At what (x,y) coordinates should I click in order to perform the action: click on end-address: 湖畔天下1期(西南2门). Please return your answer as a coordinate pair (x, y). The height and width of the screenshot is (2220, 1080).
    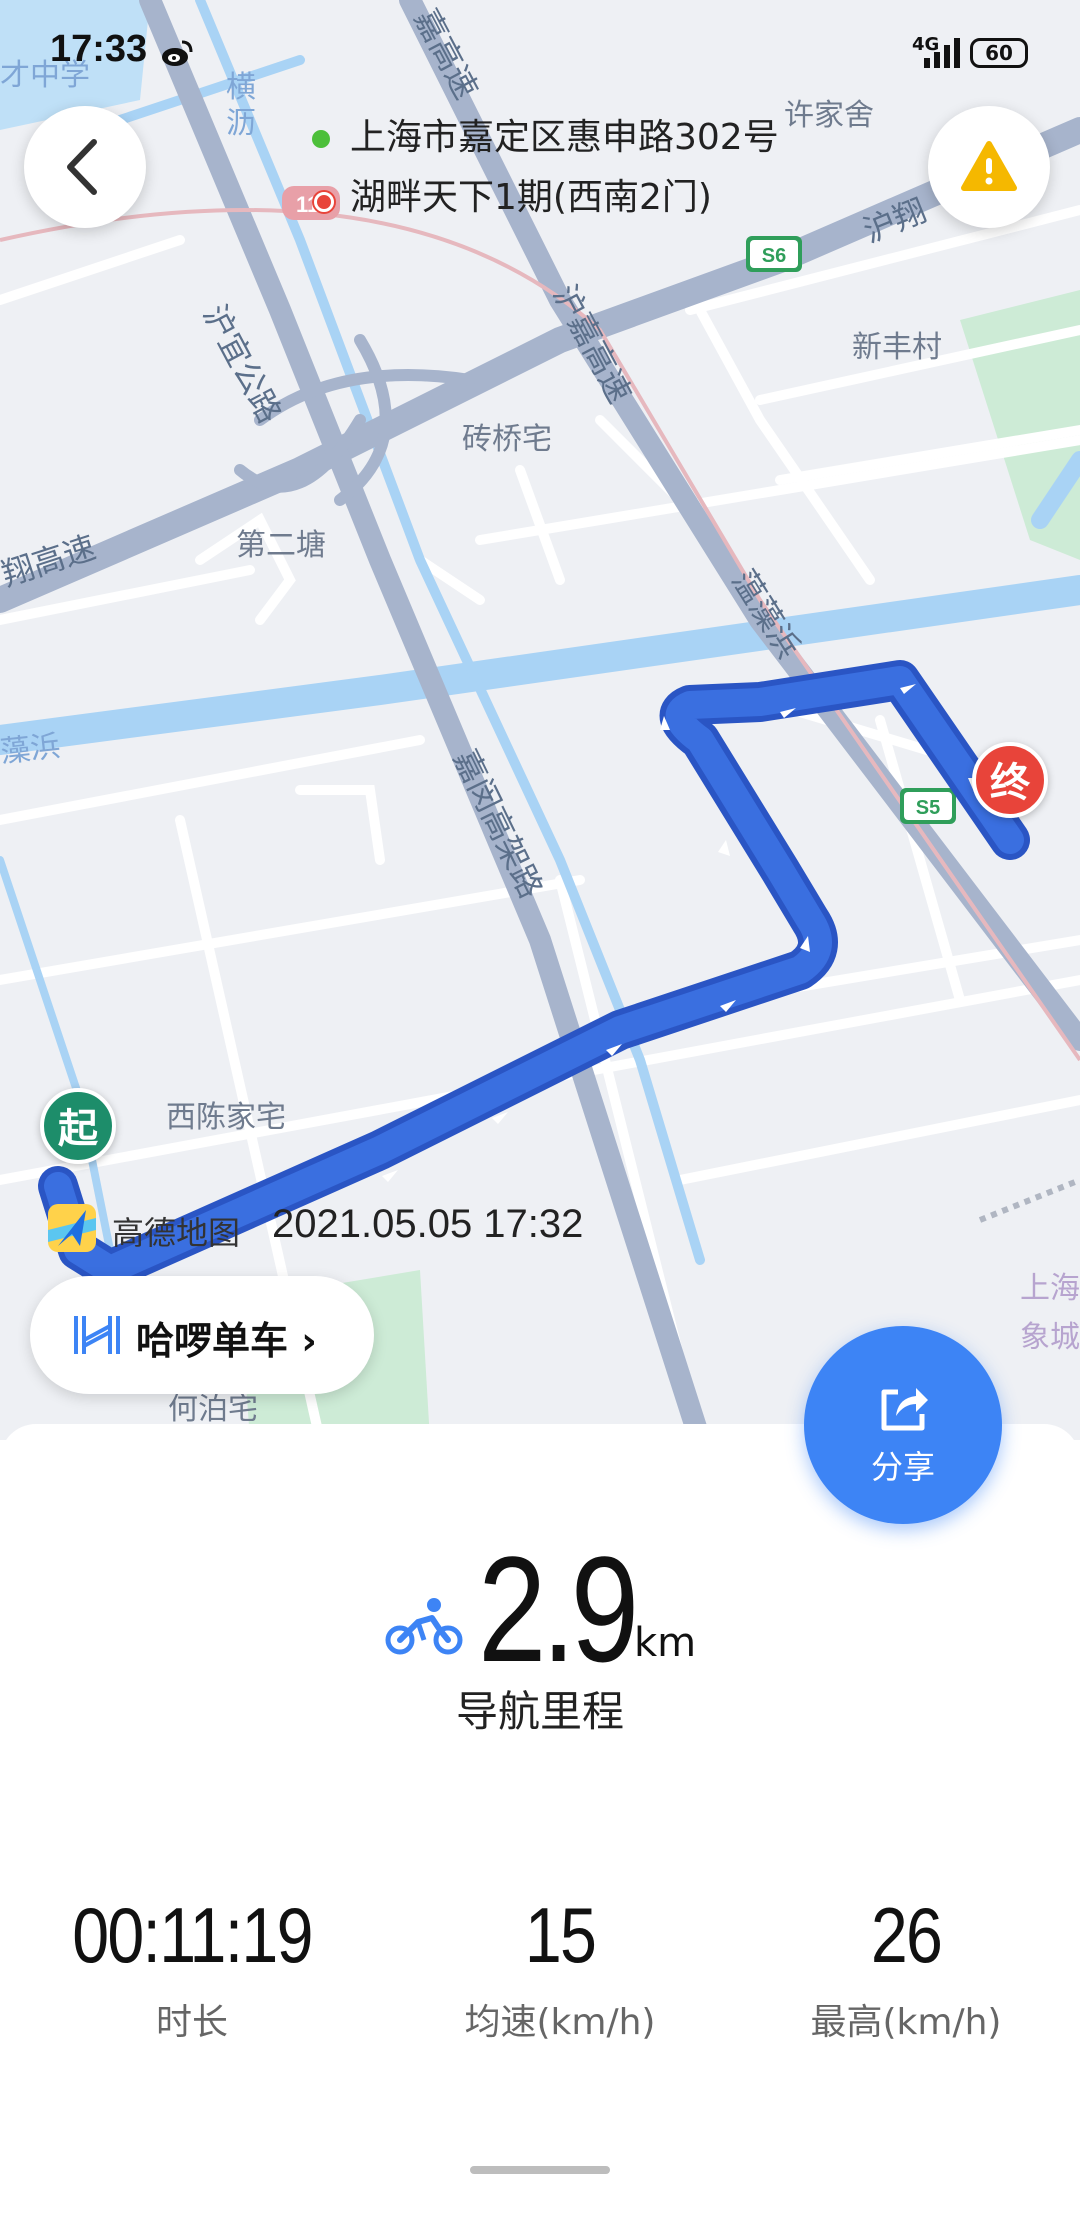
    Looking at the image, I should click on (531, 197).